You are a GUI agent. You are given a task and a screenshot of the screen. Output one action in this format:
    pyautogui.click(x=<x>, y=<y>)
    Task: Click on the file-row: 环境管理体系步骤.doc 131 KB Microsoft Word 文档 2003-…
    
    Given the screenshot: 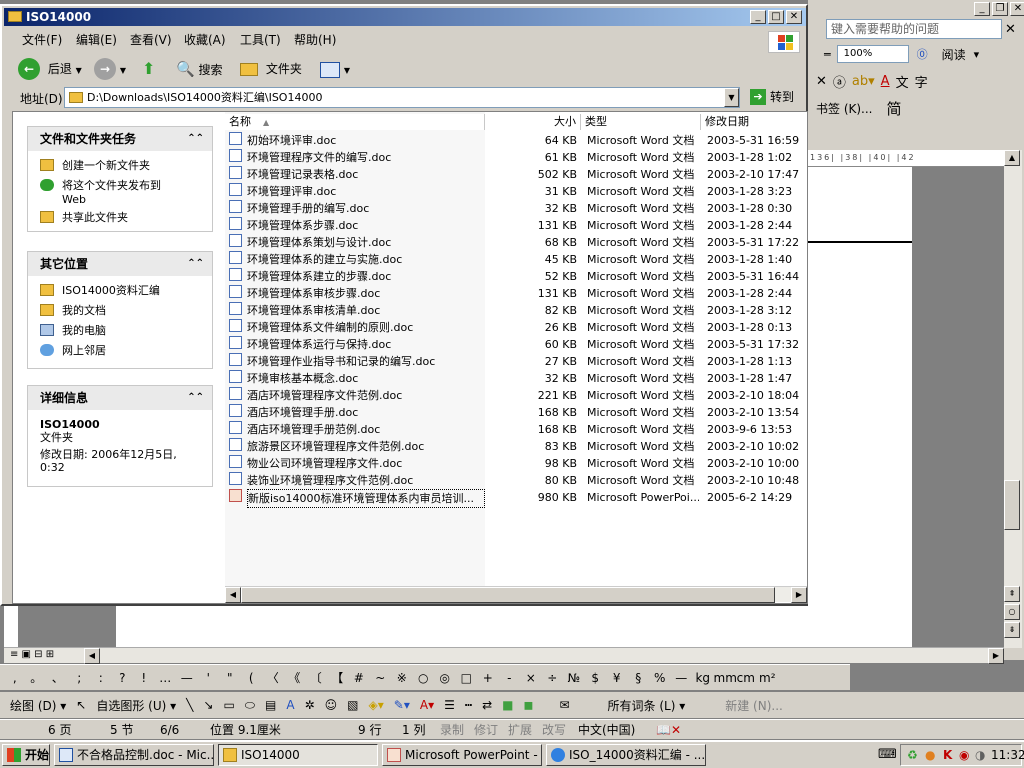 What is the action you would take?
    pyautogui.click(x=516, y=225)
    